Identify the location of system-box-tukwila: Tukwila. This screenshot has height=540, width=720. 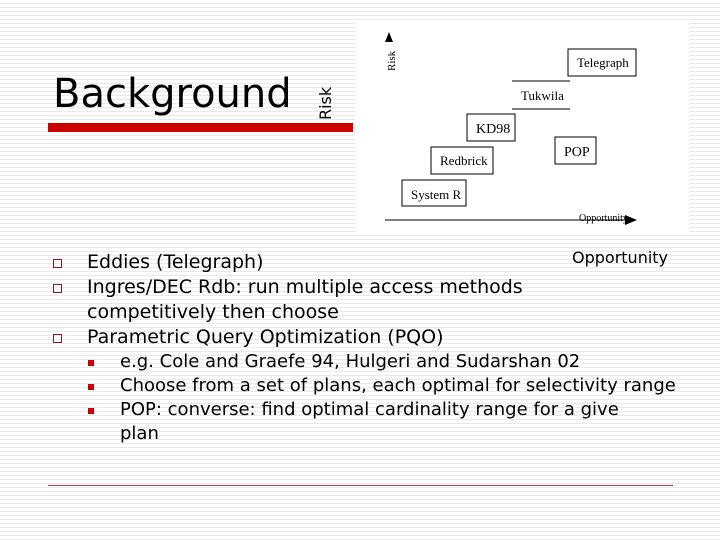
(541, 95).